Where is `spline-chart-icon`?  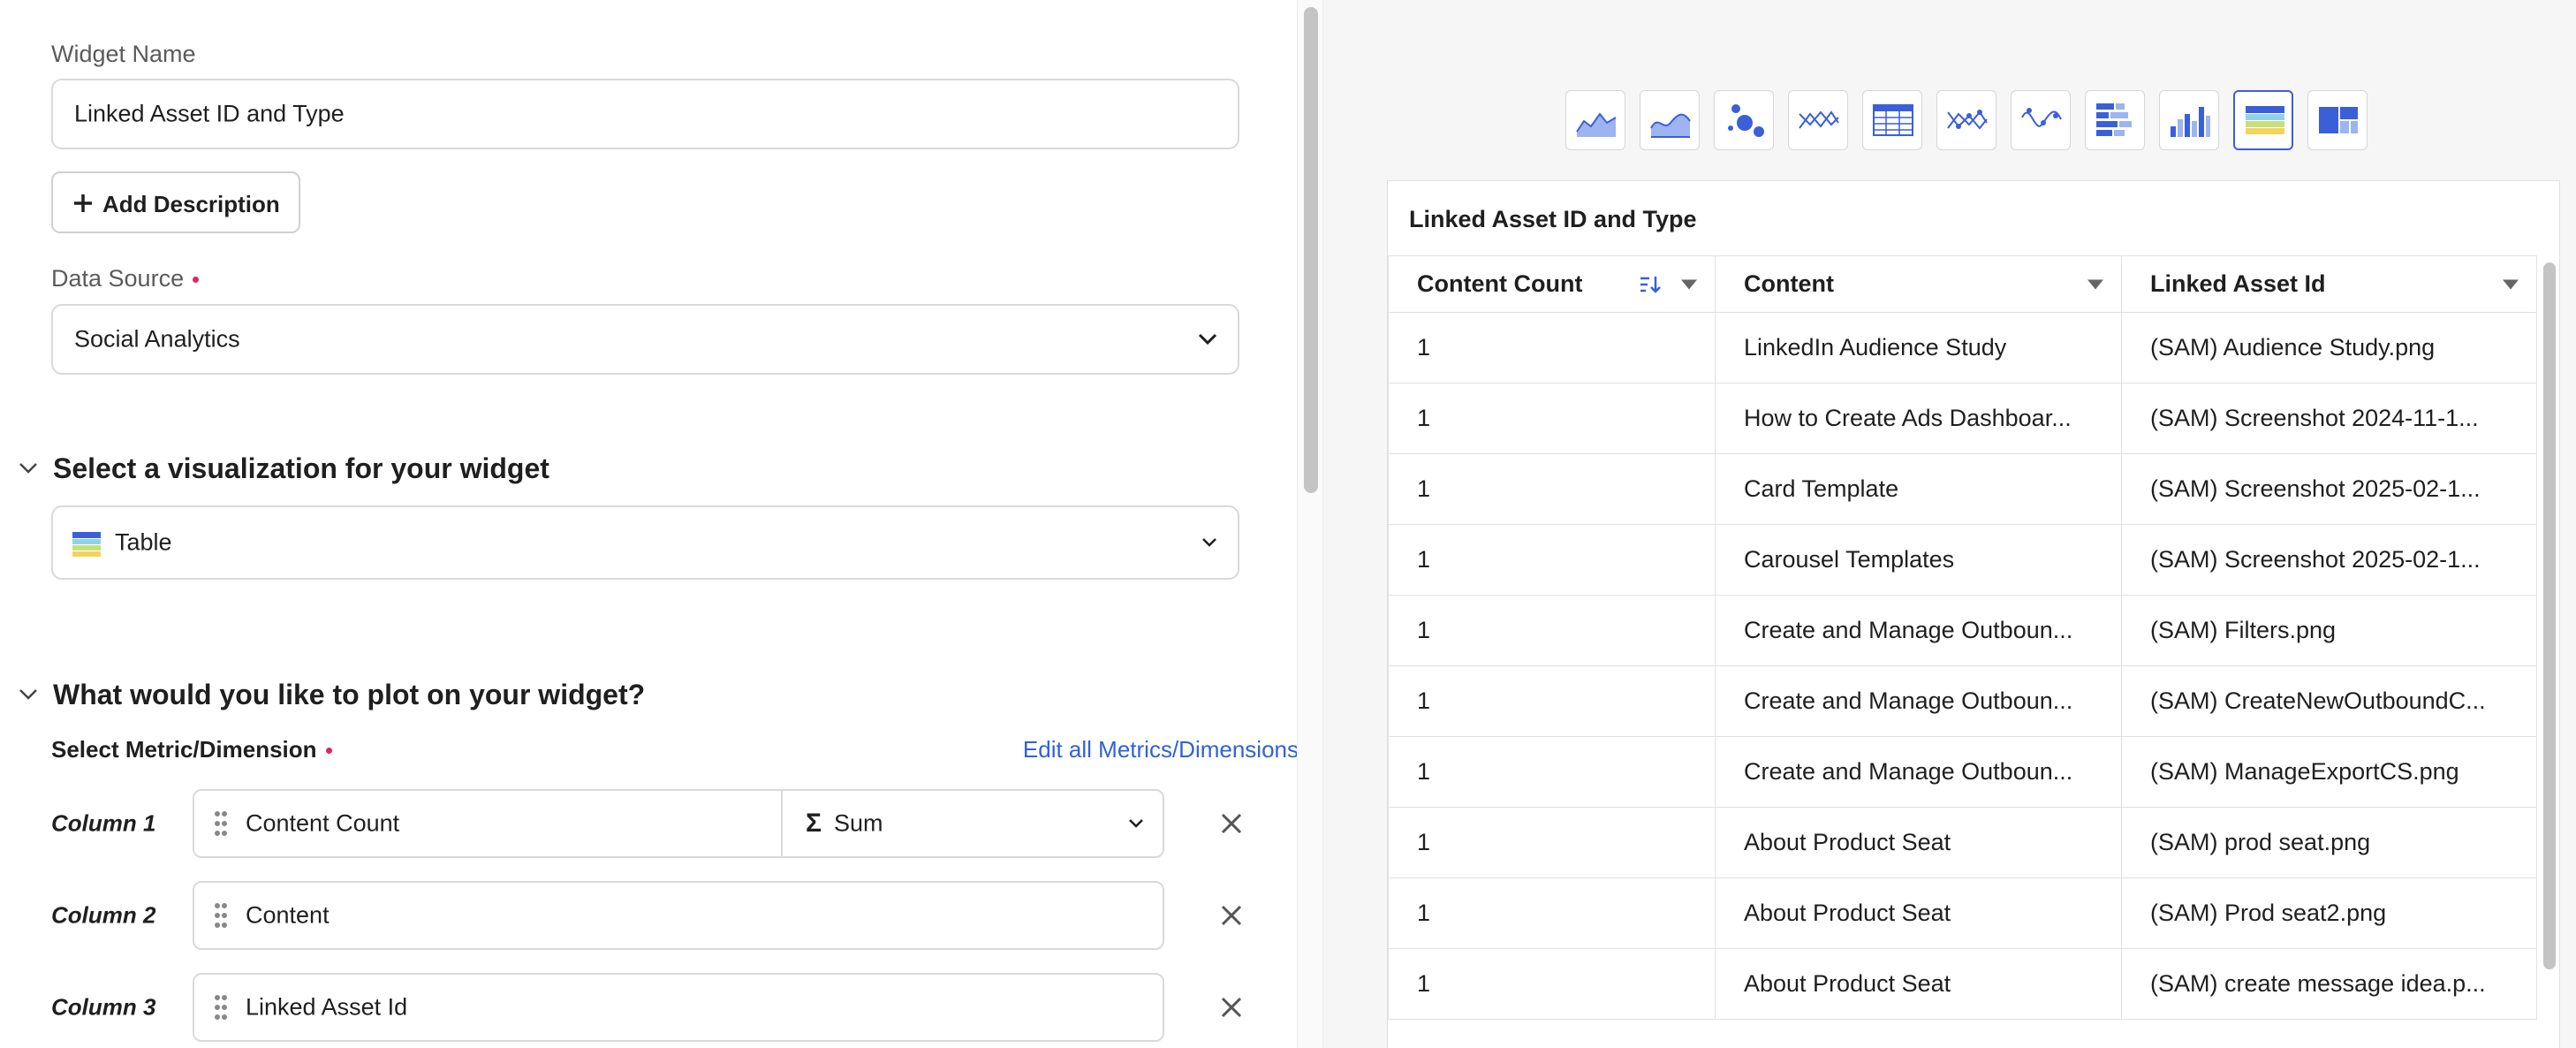
spline-chart-icon is located at coordinates (2041, 120).